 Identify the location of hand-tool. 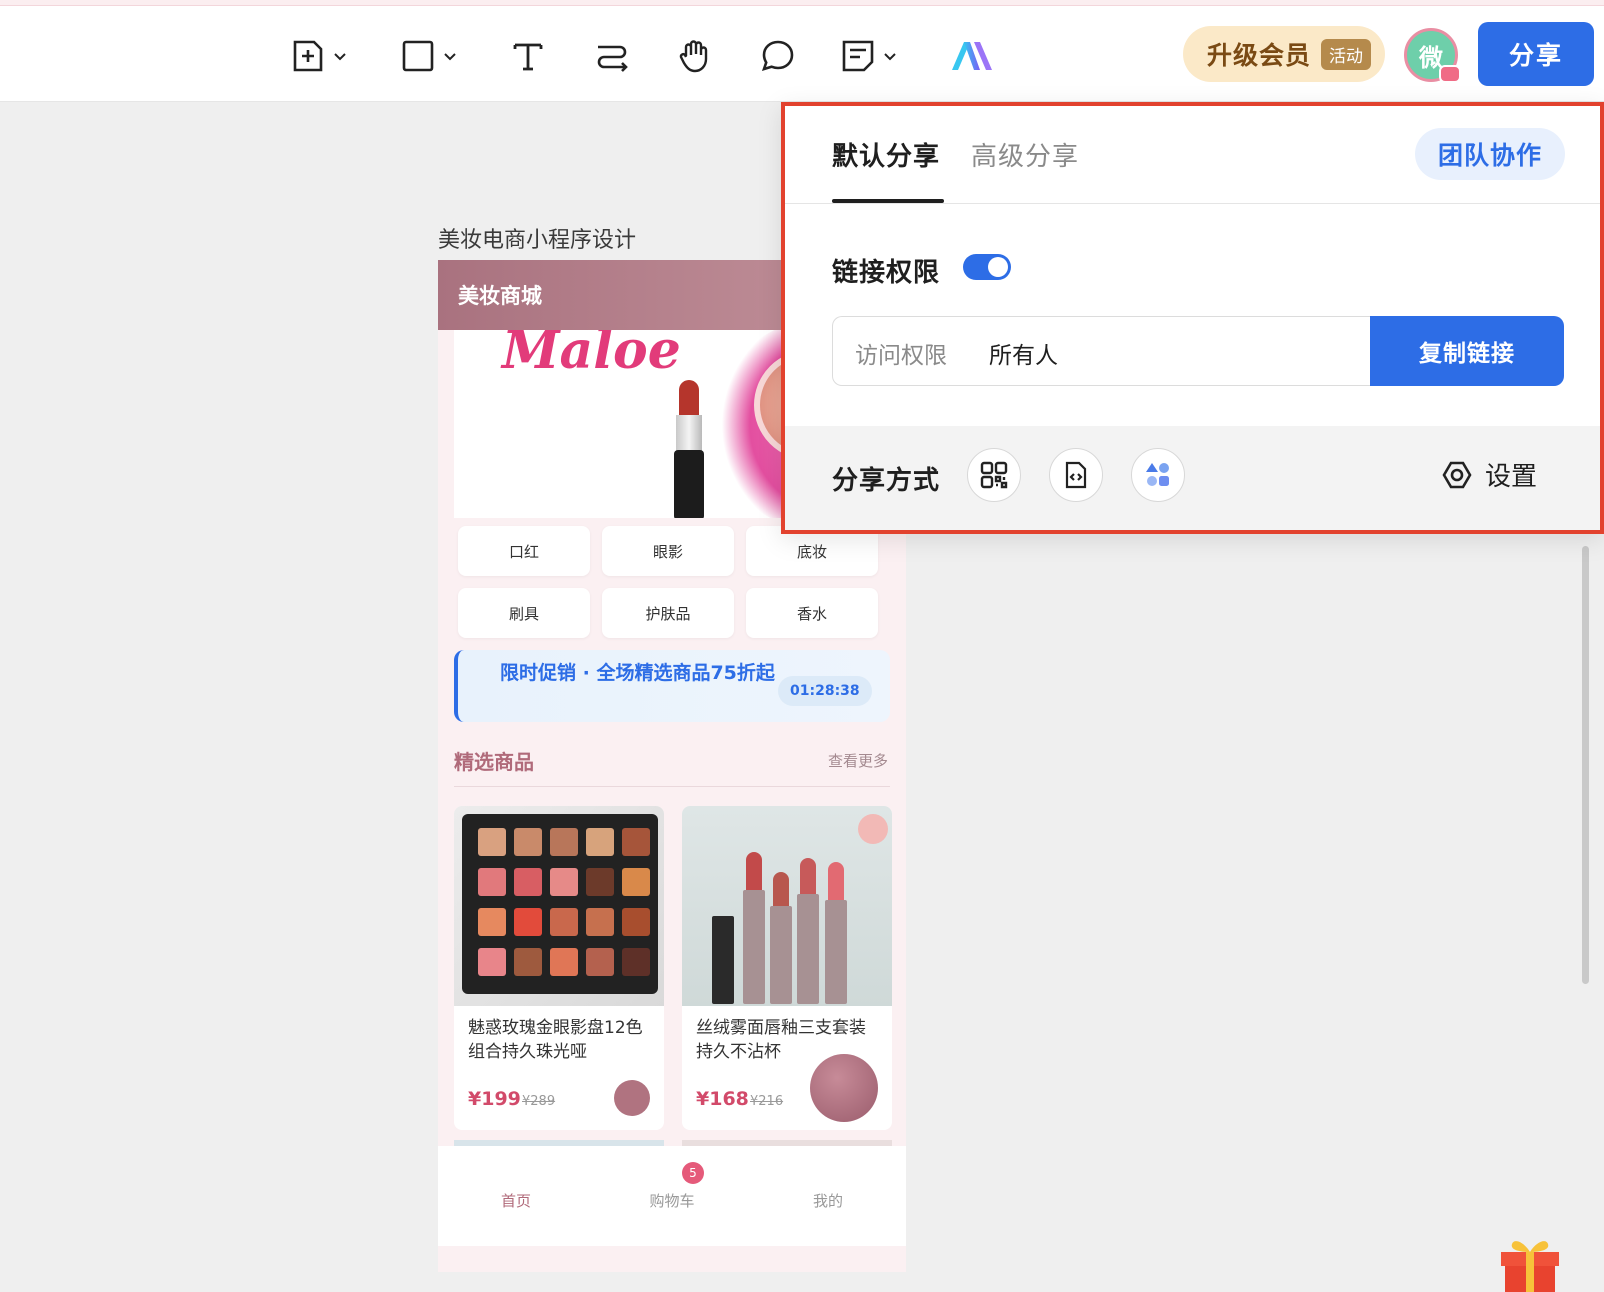
(694, 56).